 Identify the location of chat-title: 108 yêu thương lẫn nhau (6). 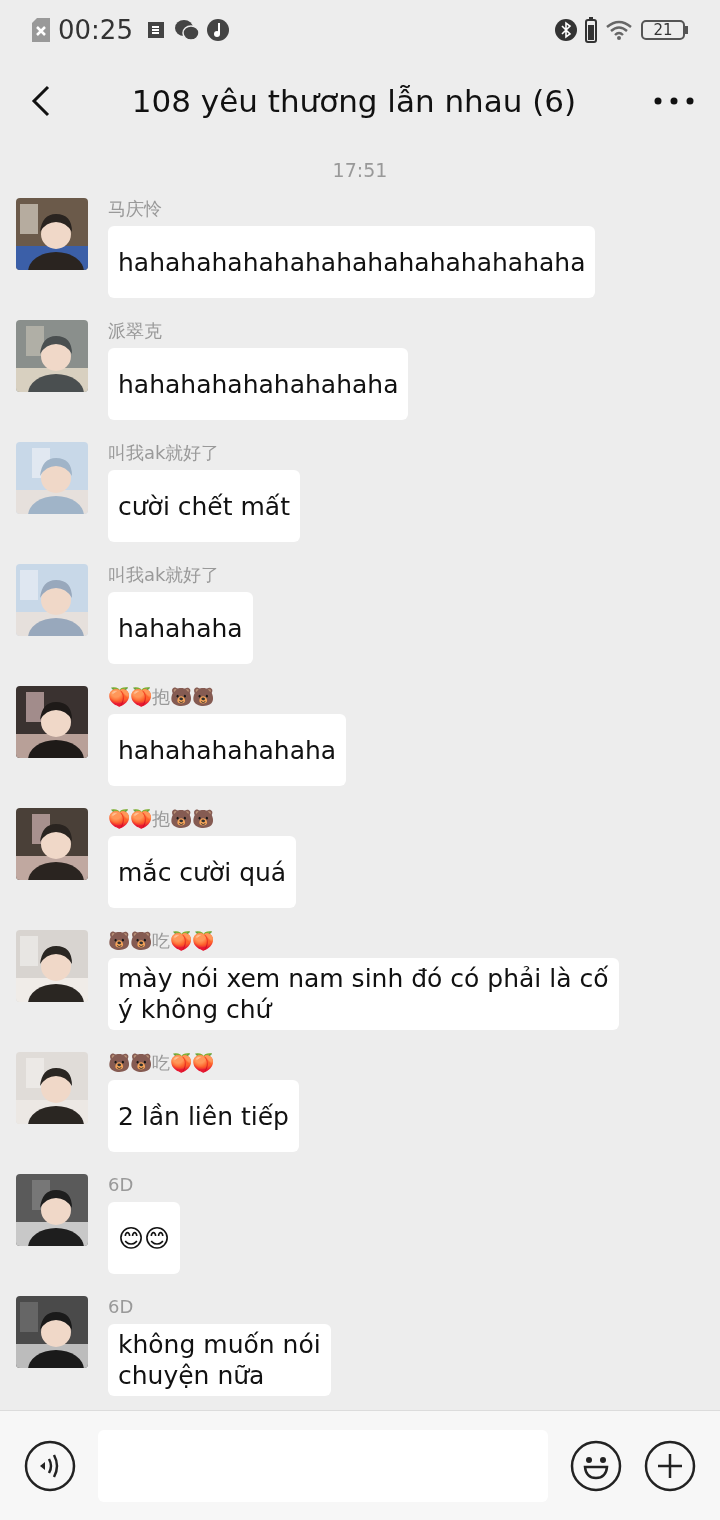
(354, 101).